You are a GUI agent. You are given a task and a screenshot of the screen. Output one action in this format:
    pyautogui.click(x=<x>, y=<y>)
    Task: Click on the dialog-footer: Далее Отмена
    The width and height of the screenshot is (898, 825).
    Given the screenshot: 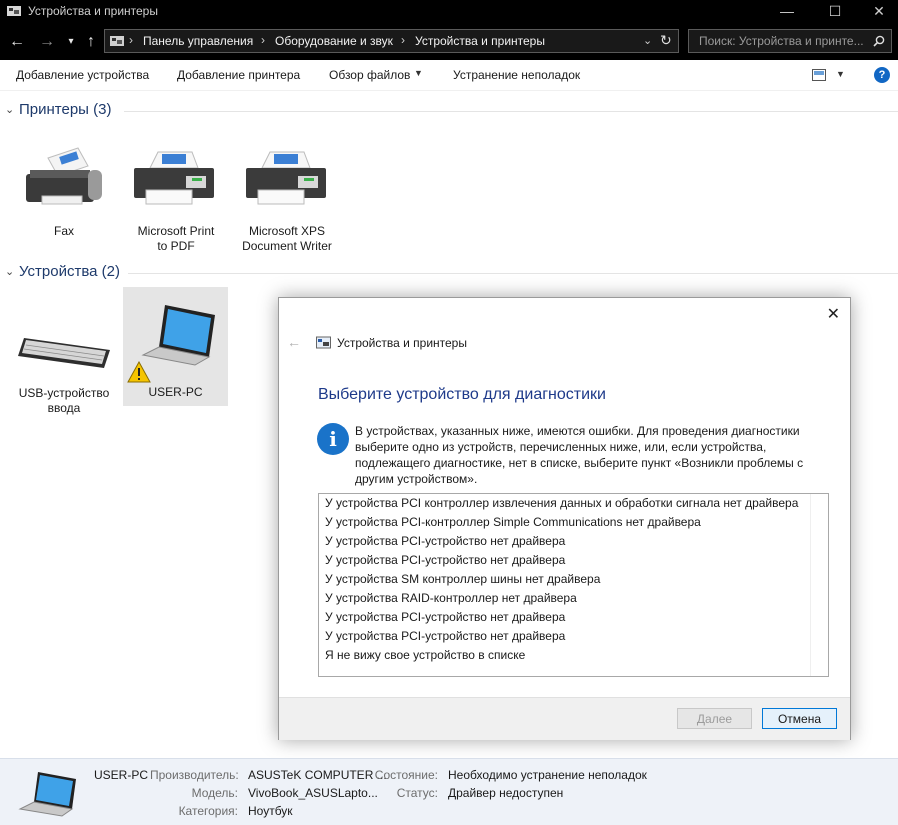 What is the action you would take?
    pyautogui.click(x=564, y=718)
    